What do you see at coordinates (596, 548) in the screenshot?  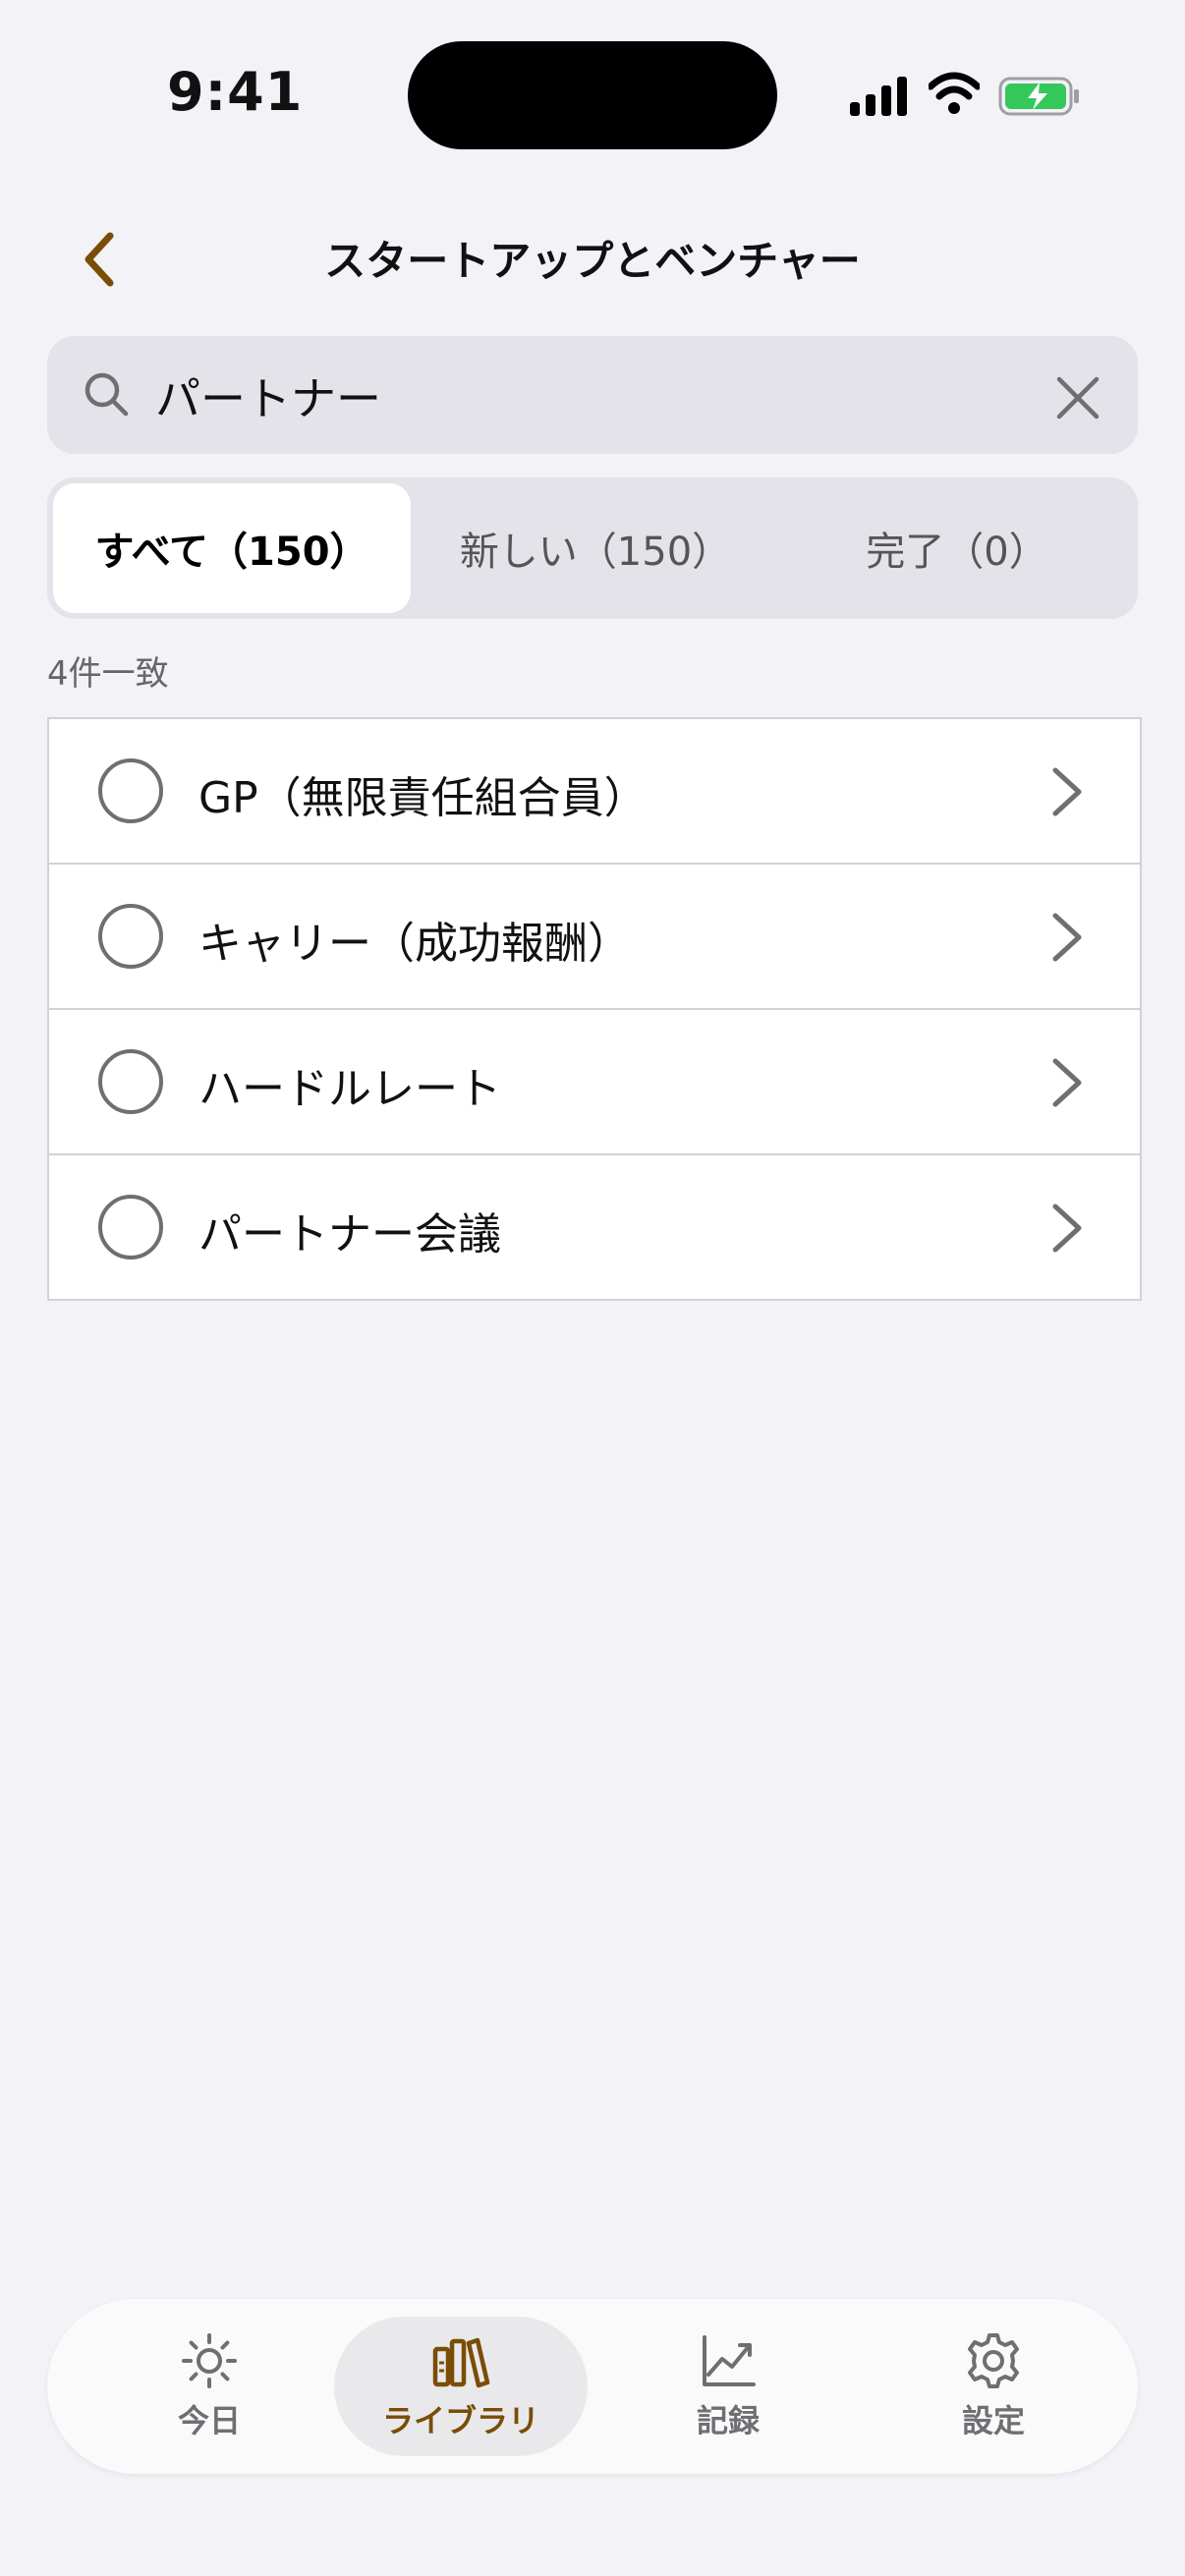 I see `segment-new: 新しい（150）` at bounding box center [596, 548].